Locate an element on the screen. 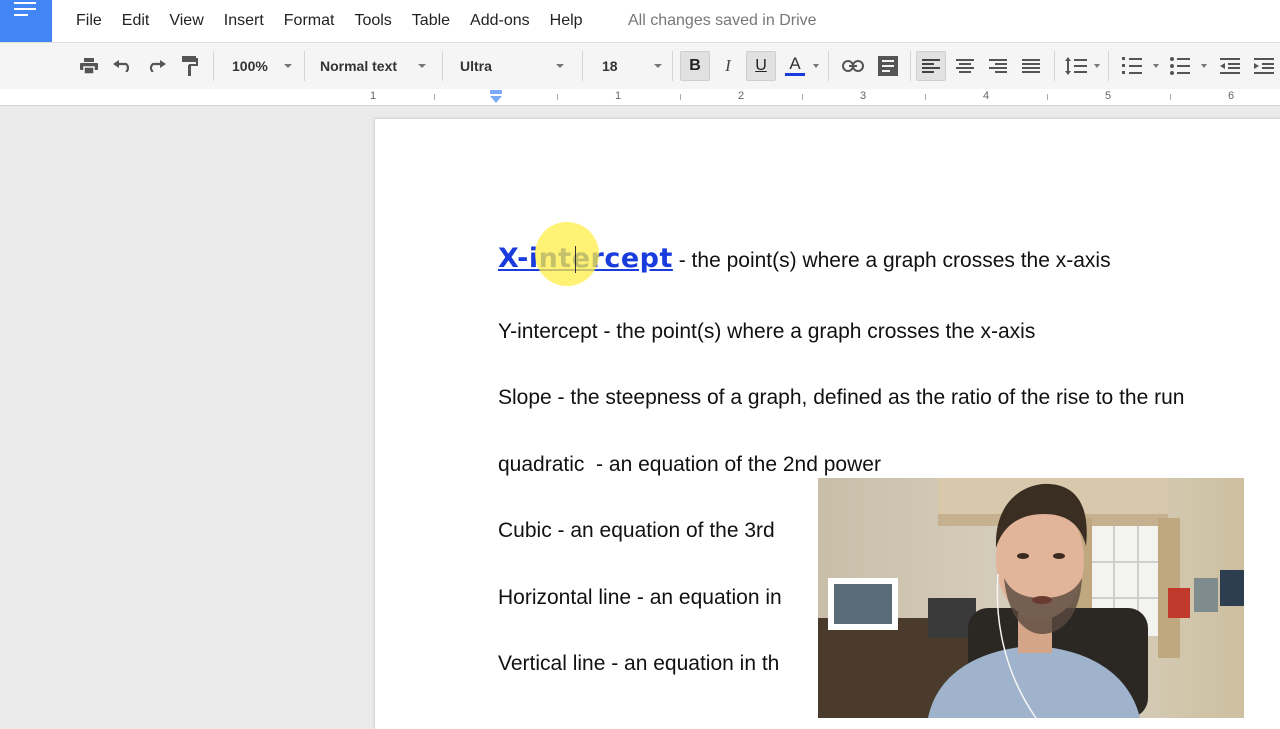 The width and height of the screenshot is (1280, 729). font-select: Ultra is located at coordinates (512, 66).